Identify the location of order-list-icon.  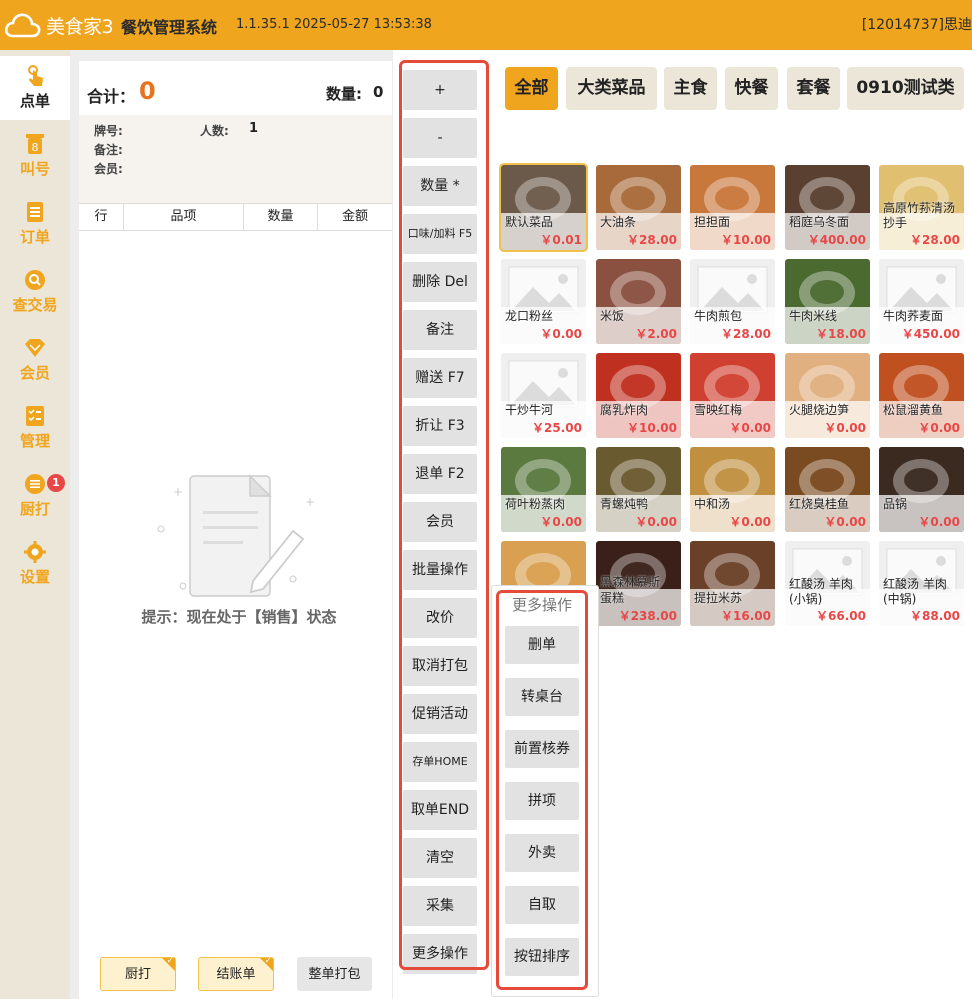
(35, 212).